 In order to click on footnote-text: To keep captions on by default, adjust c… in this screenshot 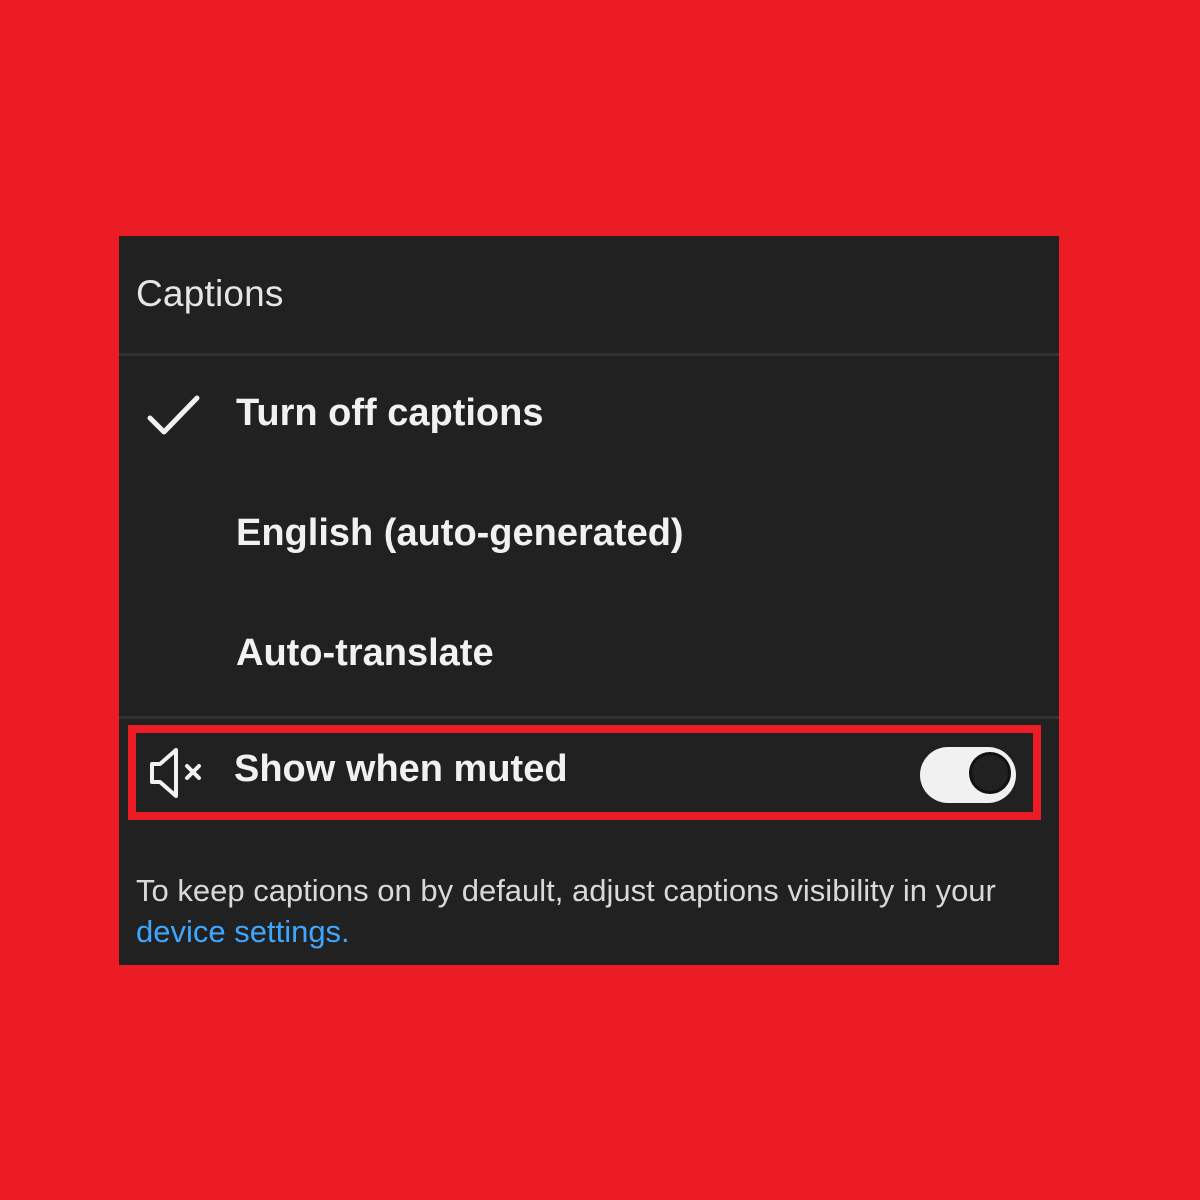, I will do `click(566, 890)`.